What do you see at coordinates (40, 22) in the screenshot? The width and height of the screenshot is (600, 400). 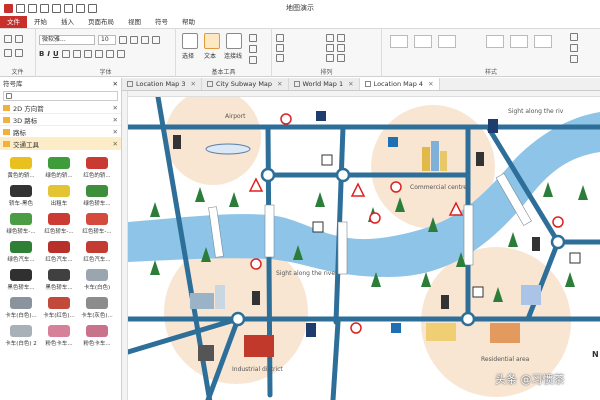 I see `tab-home: 开始` at bounding box center [40, 22].